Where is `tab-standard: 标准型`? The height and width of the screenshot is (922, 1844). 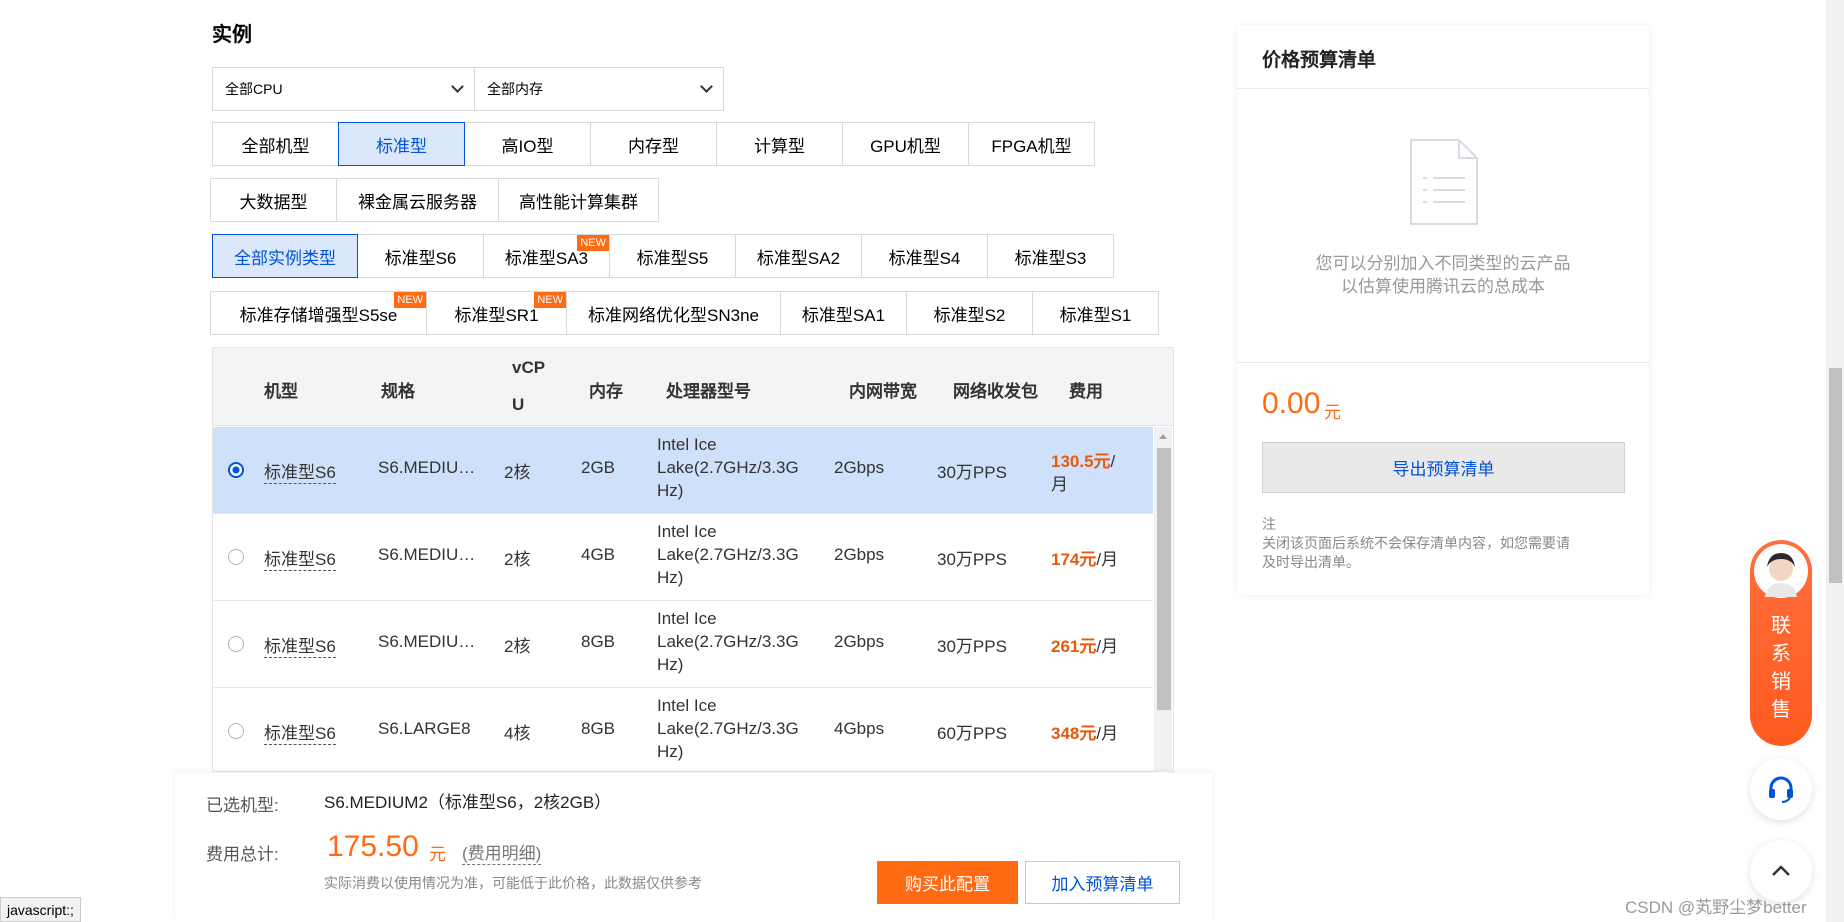
tab-standard: 标准型 is located at coordinates (401, 144).